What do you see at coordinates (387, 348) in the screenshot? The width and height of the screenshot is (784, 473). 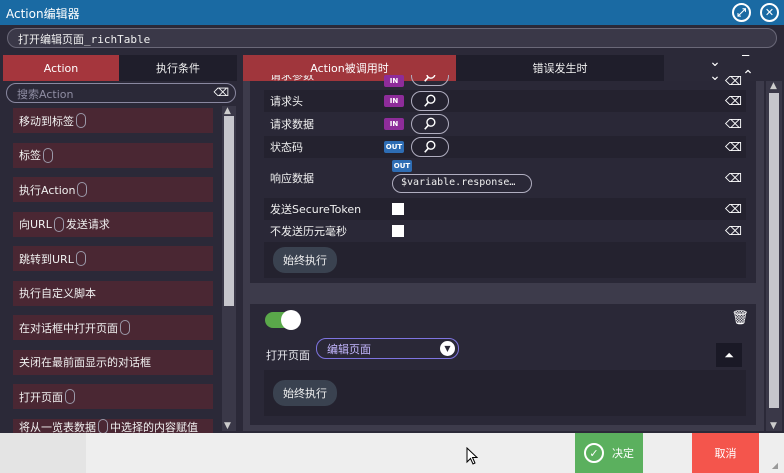 I see `page-select: 编辑页面 ▼` at bounding box center [387, 348].